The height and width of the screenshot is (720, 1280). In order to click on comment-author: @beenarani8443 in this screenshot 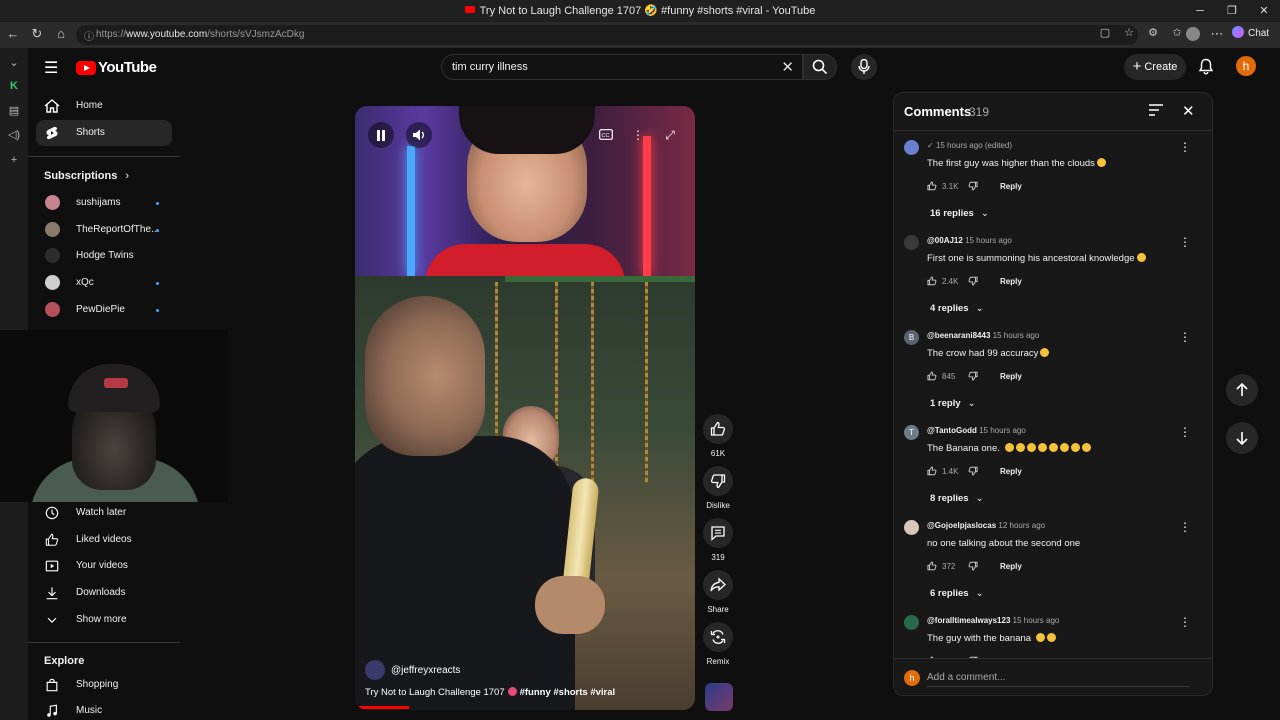, I will do `click(958, 335)`.